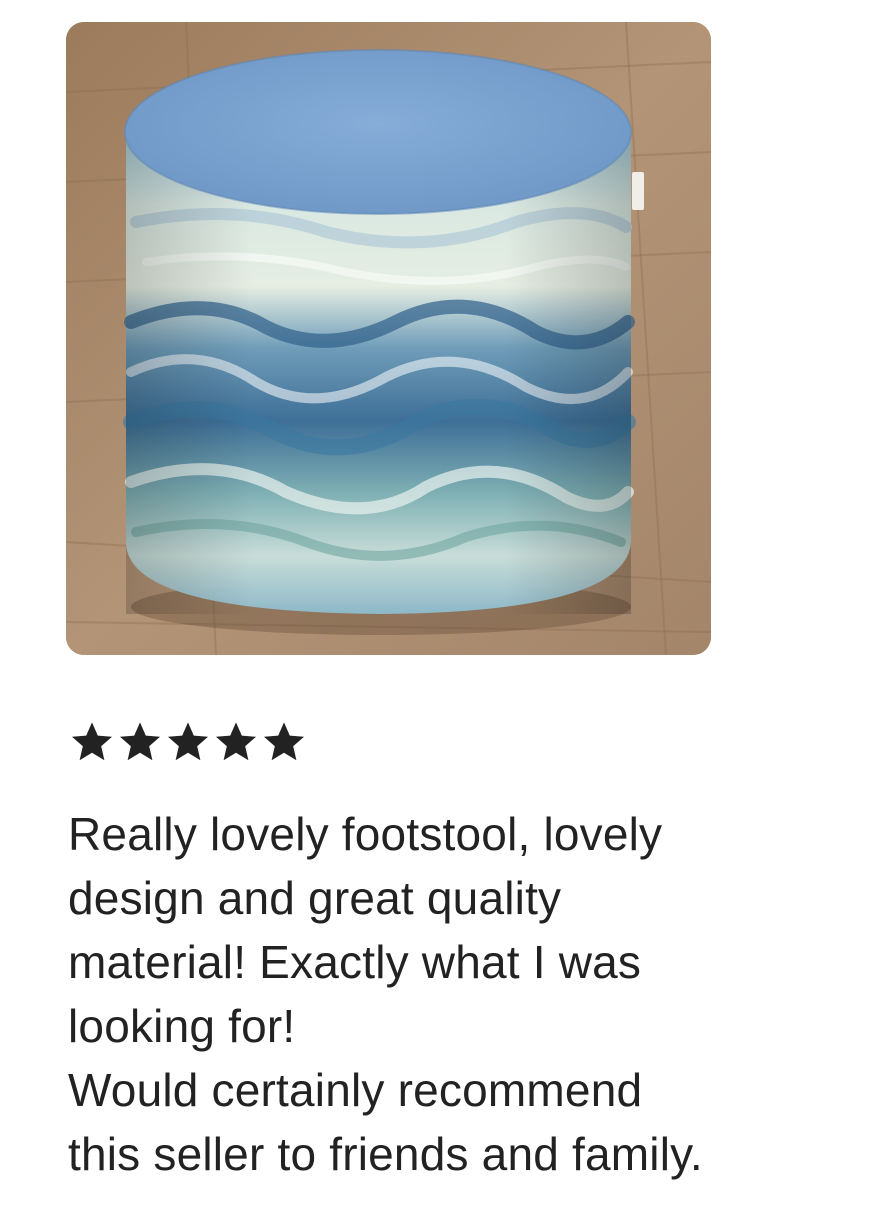 Image resolution: width=880 pixels, height=1221 pixels. What do you see at coordinates (315, 898) in the screenshot?
I see `review-line: design and great quality` at bounding box center [315, 898].